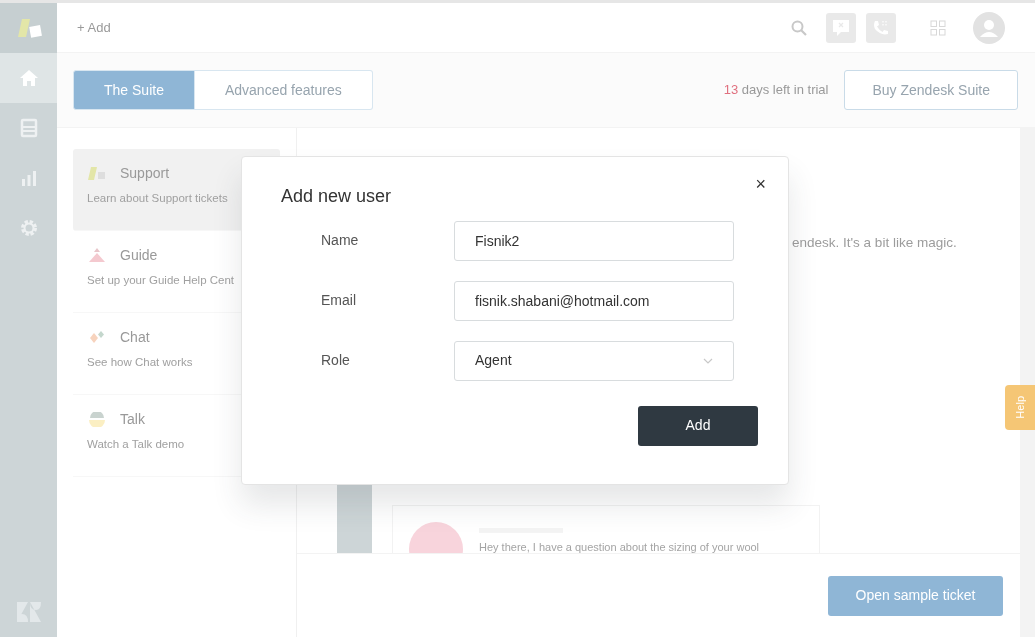 The width and height of the screenshot is (1035, 637). Describe the element at coordinates (875, 243) in the screenshot. I see `intro-text: endesk. It's a bit like magic.` at that location.